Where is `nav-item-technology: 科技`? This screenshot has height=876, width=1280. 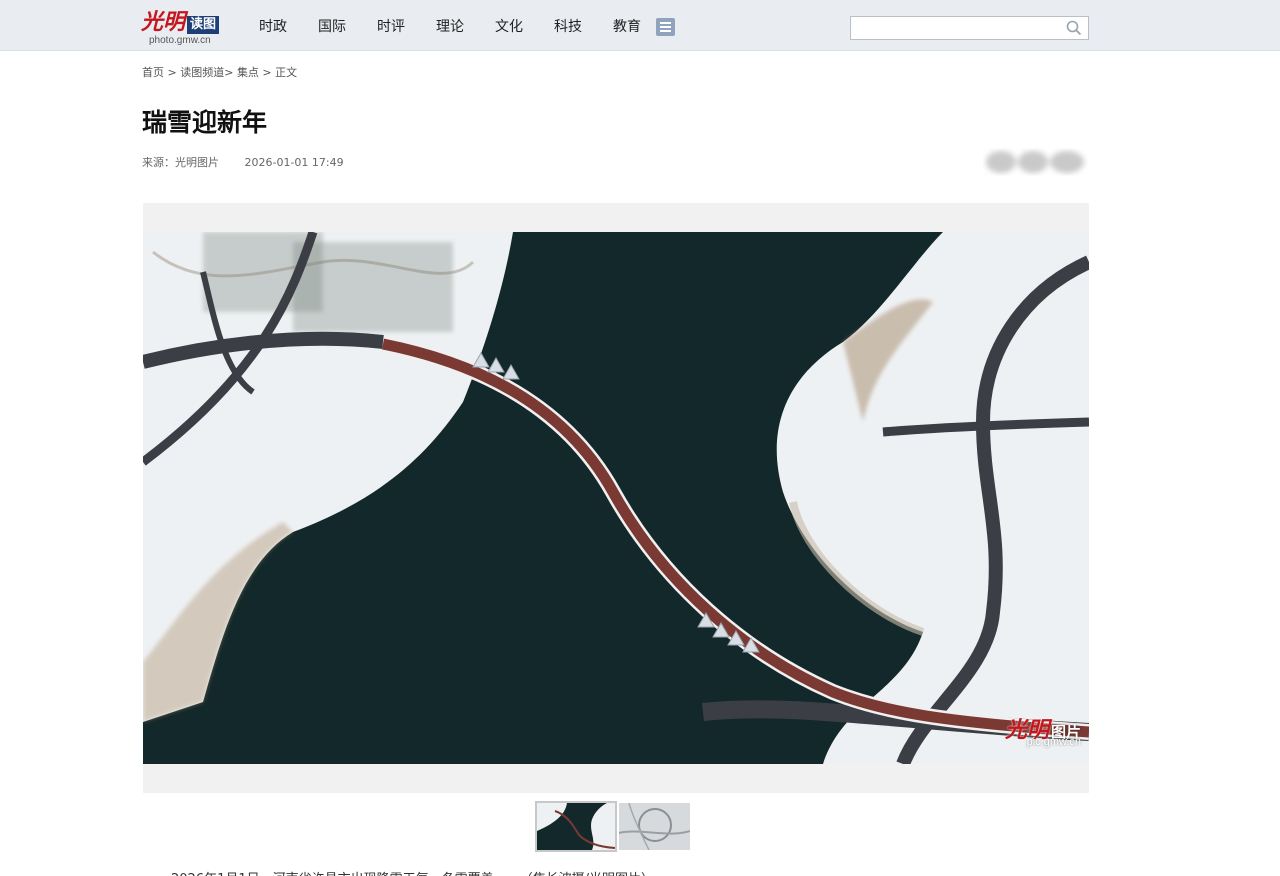 nav-item-technology: 科技 is located at coordinates (568, 26).